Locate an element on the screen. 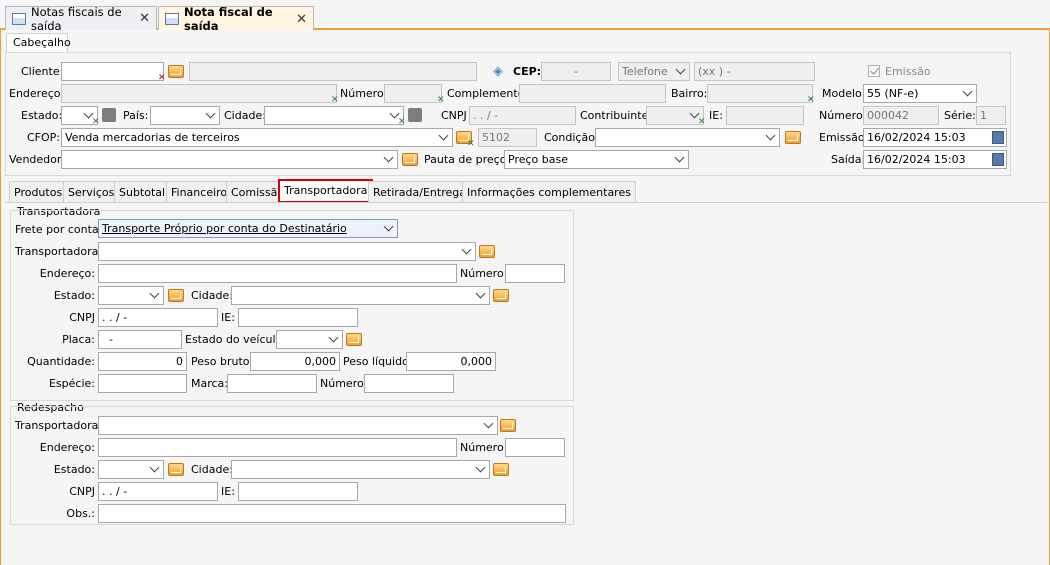 This screenshot has width=1050, height=565. tab-divider is located at coordinates (526, 202).